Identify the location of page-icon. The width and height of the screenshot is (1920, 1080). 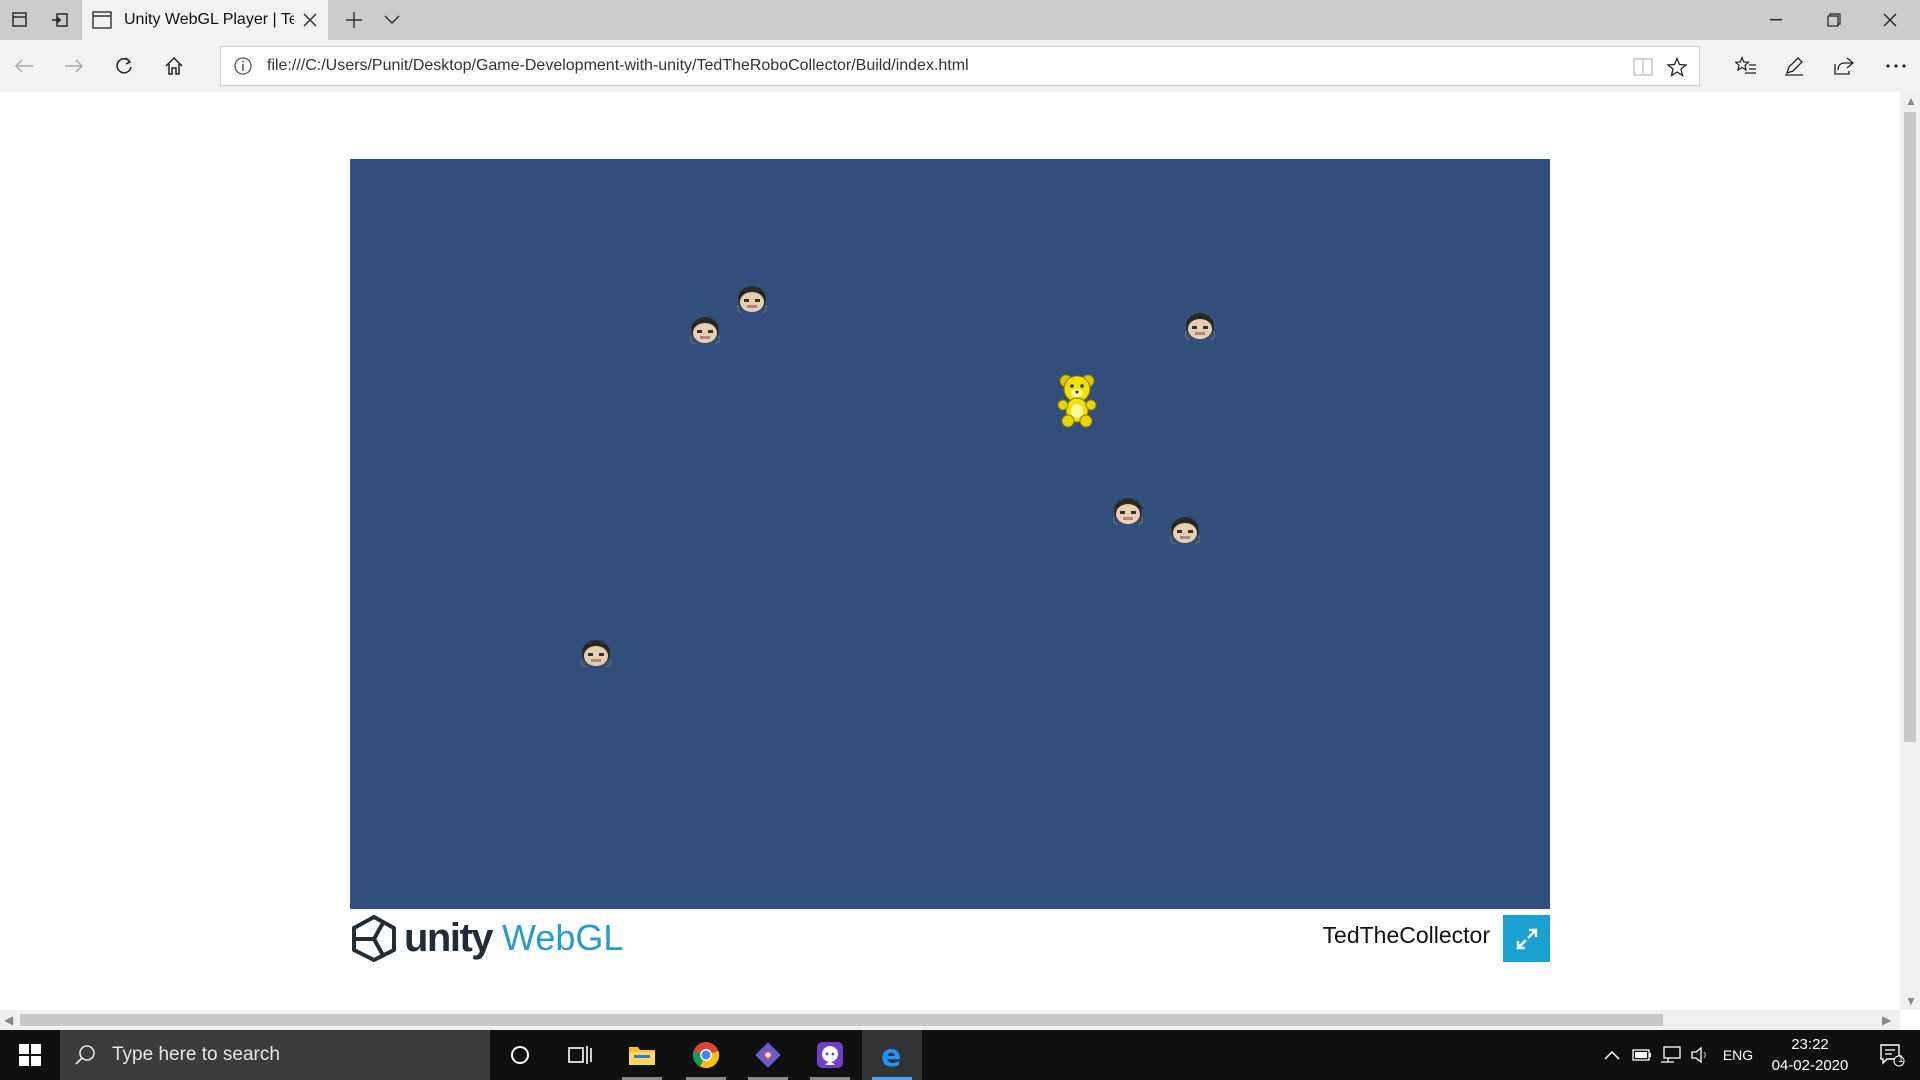
(102, 20).